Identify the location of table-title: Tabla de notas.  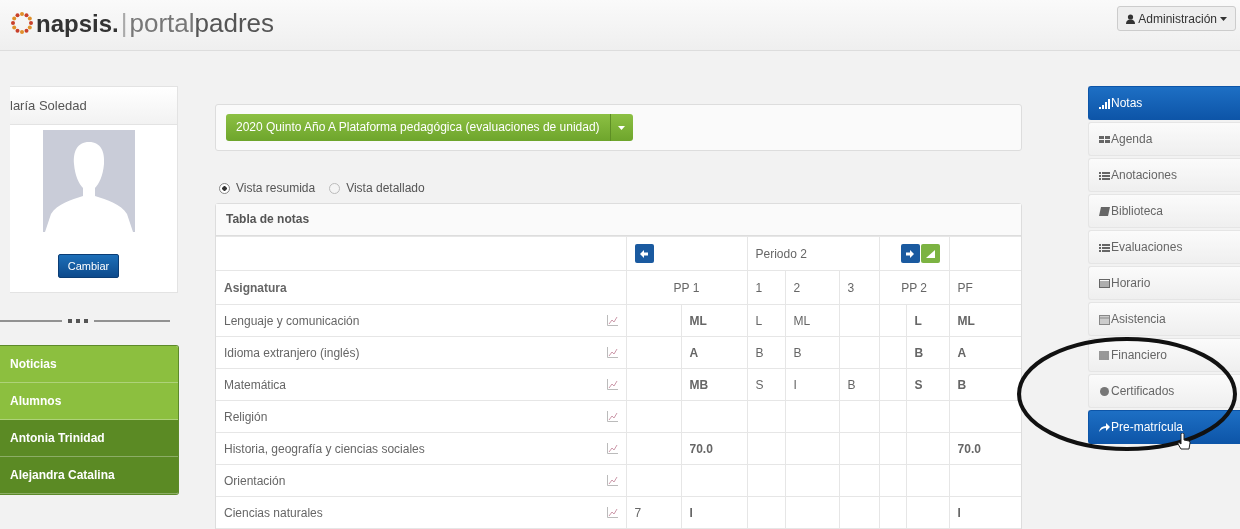
(618, 220).